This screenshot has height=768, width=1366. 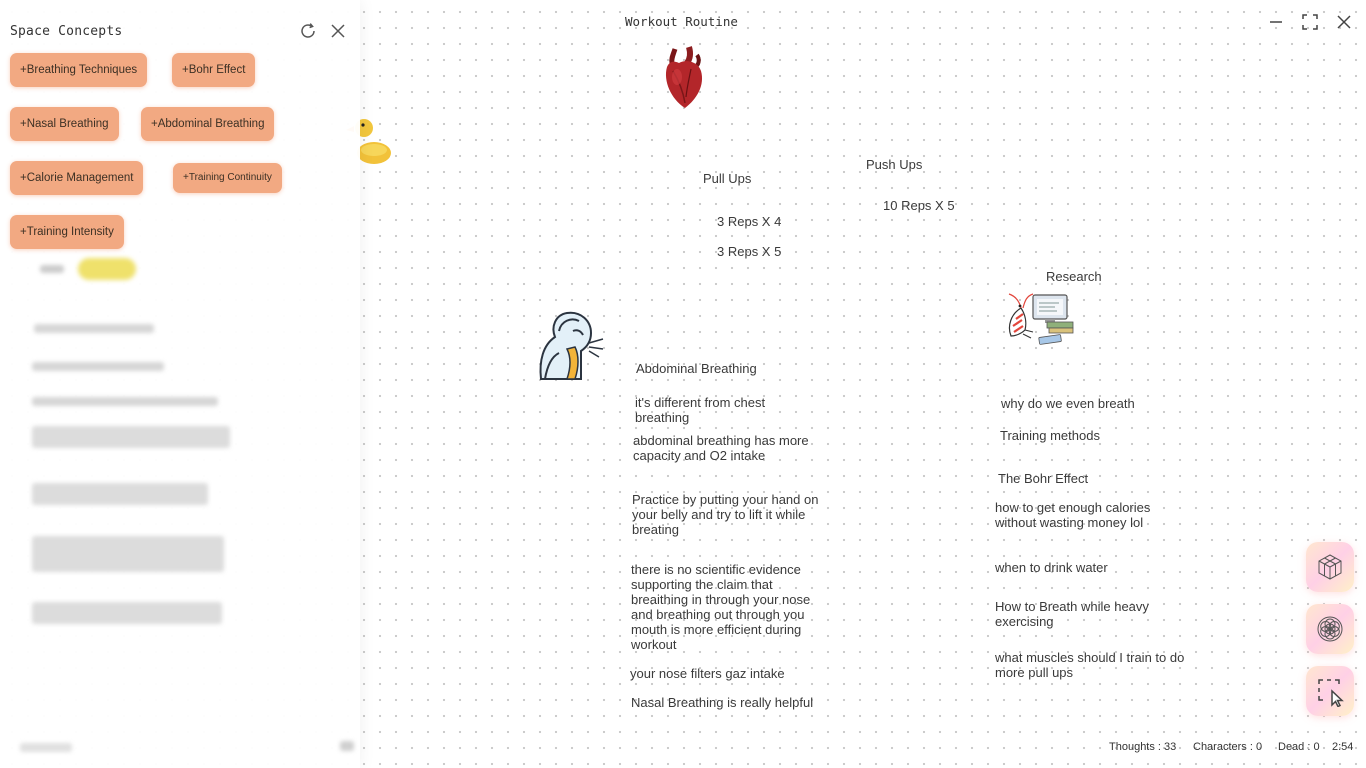 What do you see at coordinates (1074, 276) in the screenshot?
I see `research-label: Research` at bounding box center [1074, 276].